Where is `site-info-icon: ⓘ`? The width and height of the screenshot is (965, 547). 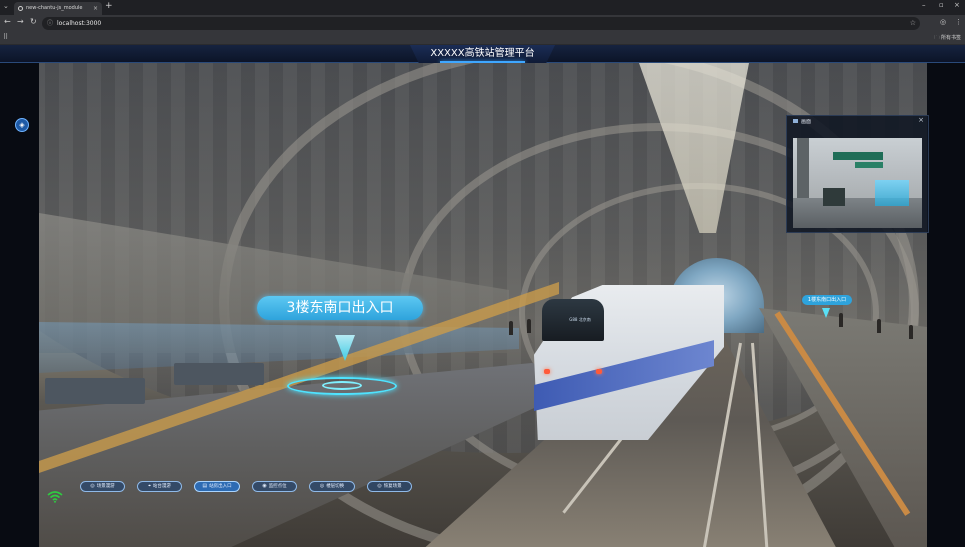
site-info-icon: ⓘ is located at coordinates (50, 23).